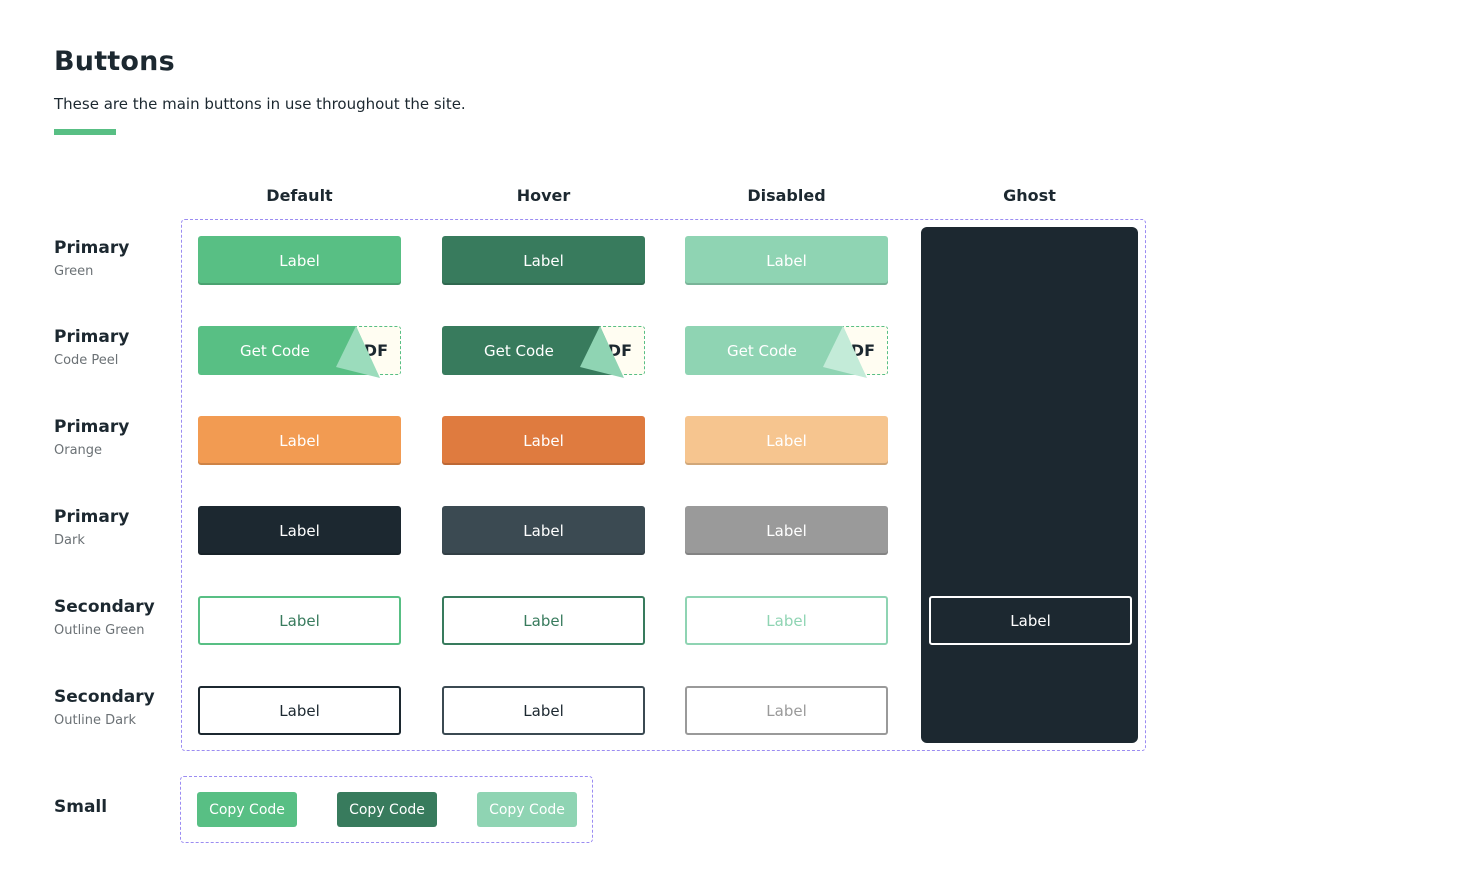 The height and width of the screenshot is (896, 1472). What do you see at coordinates (786, 710) in the screenshot?
I see `outline-dark-disabled-button: Label` at bounding box center [786, 710].